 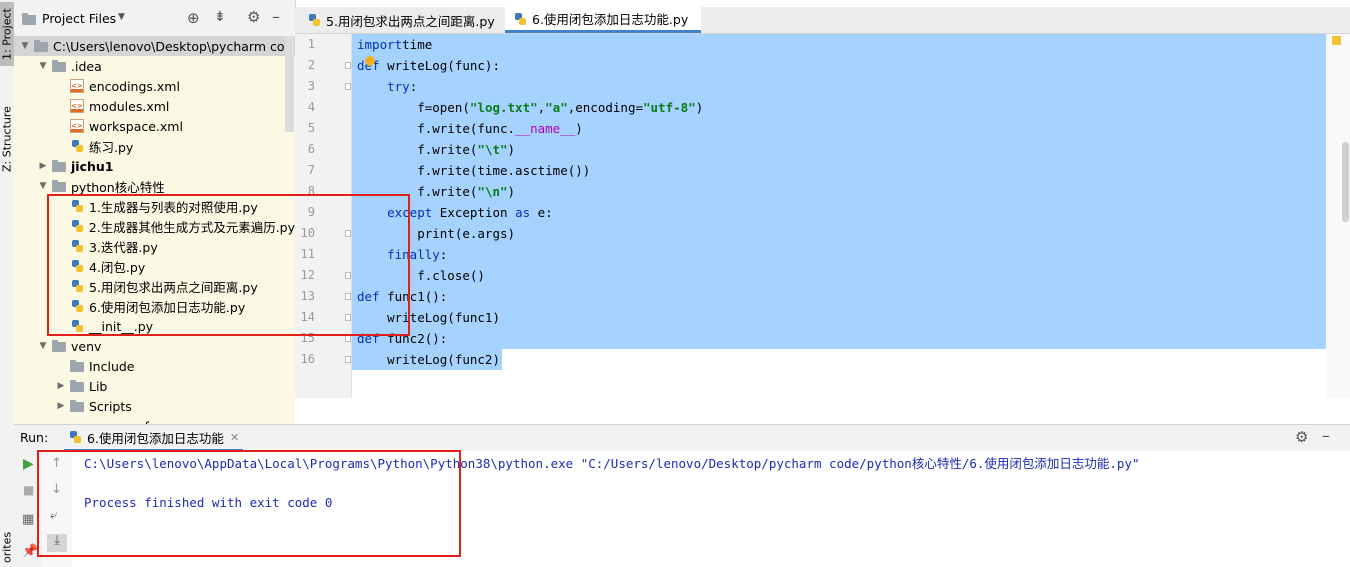 What do you see at coordinates (154, 206) in the screenshot?
I see `tree-item: 1.生成器与列表的对照使用.py` at bounding box center [154, 206].